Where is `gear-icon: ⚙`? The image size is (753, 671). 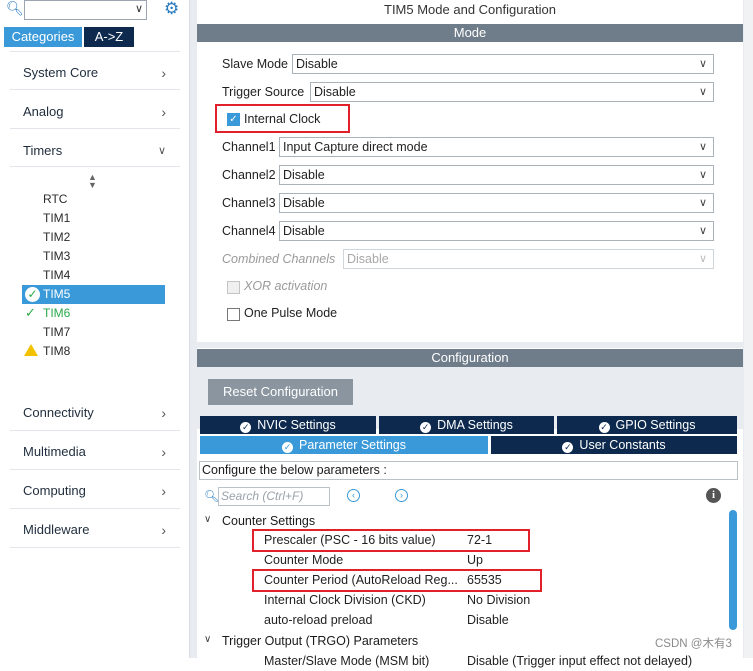 gear-icon: ⚙ is located at coordinates (171, 9).